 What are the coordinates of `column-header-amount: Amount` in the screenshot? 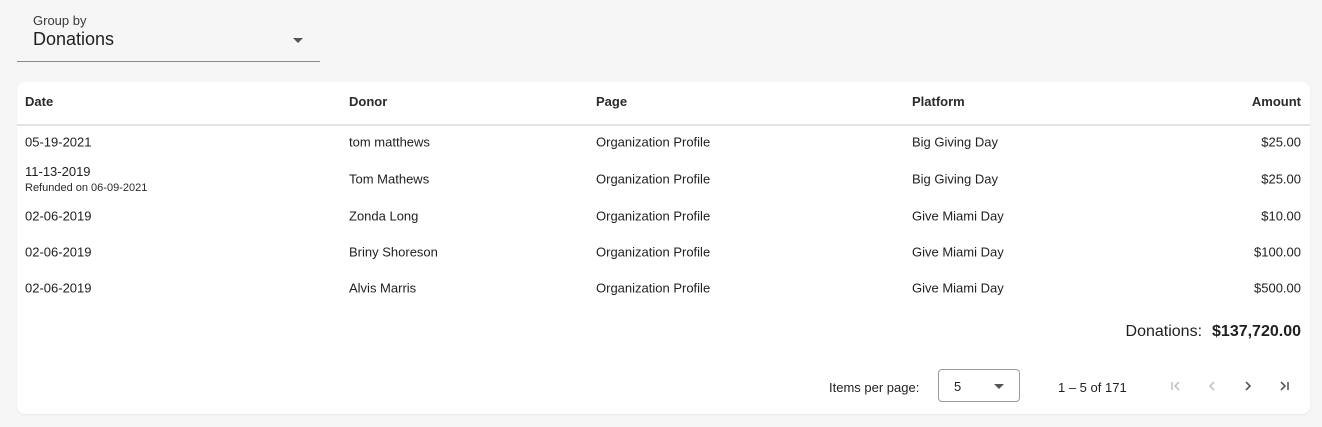 It's located at (1276, 101).